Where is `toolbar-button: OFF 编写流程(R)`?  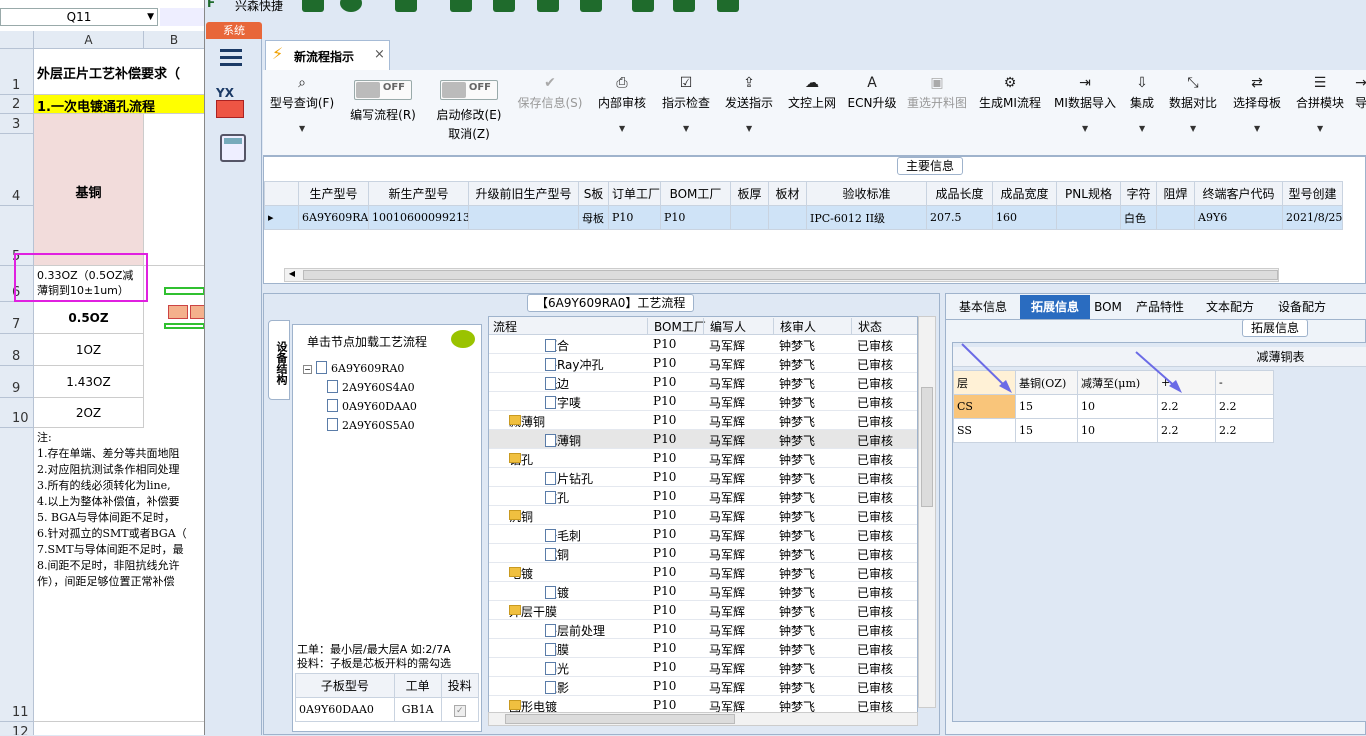 toolbar-button: OFF 编写流程(R) is located at coordinates (383, 113).